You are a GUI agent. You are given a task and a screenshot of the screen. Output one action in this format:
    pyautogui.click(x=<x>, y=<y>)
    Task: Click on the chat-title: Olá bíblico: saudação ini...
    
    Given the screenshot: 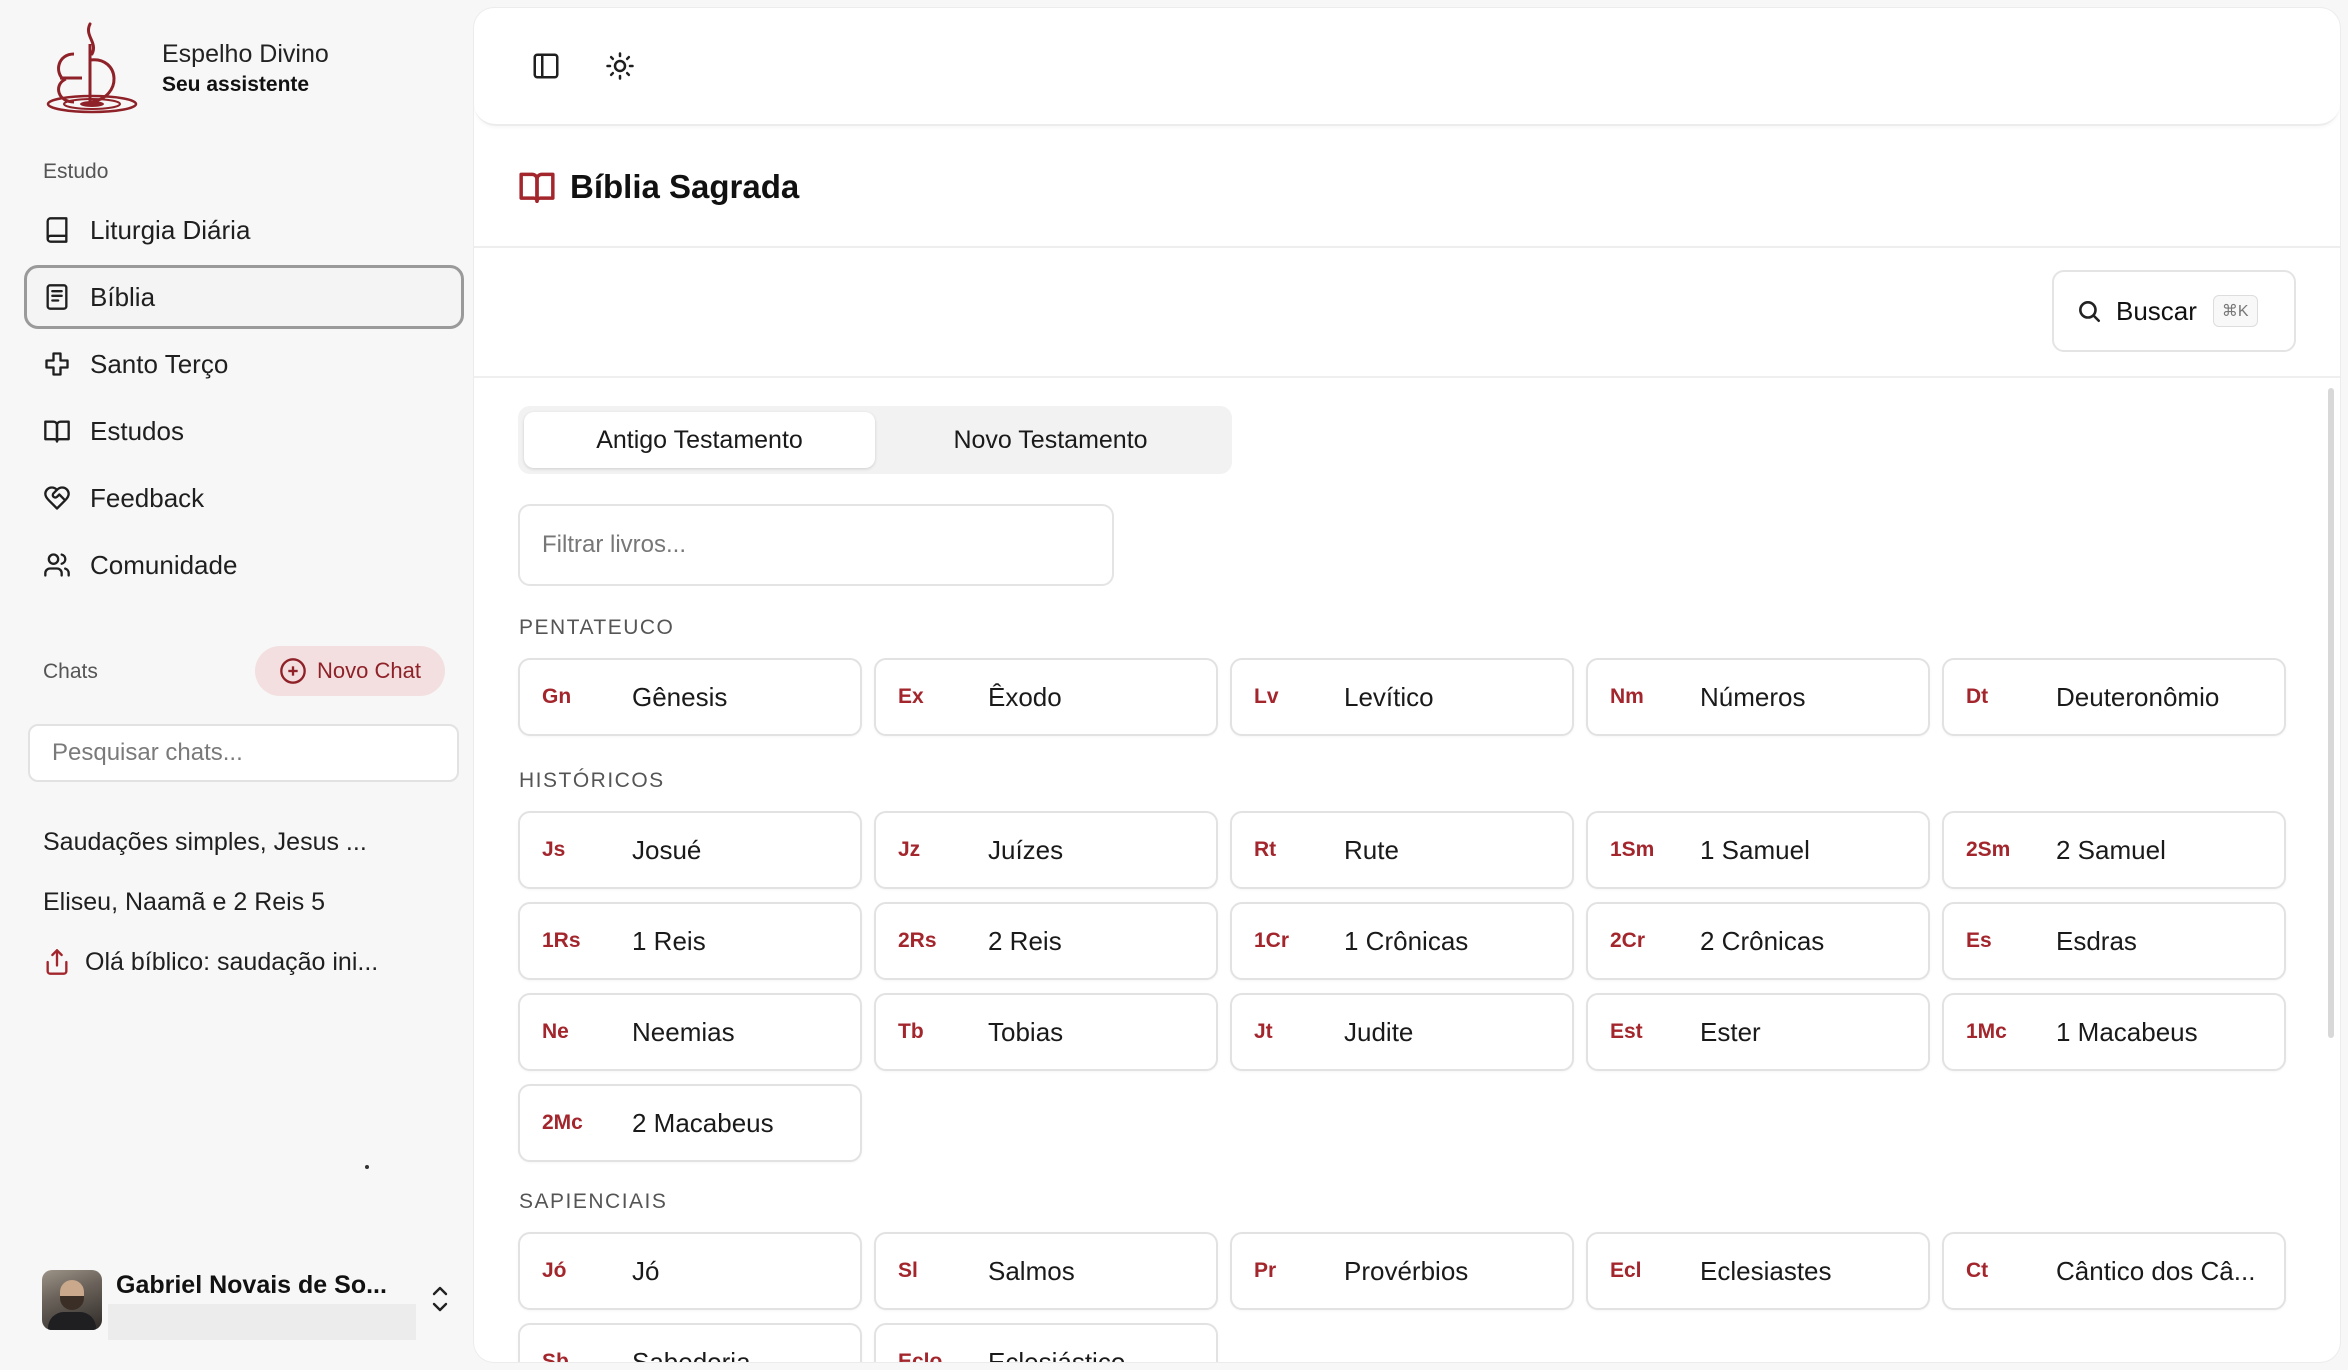 What is the action you would take?
    pyautogui.click(x=232, y=961)
    